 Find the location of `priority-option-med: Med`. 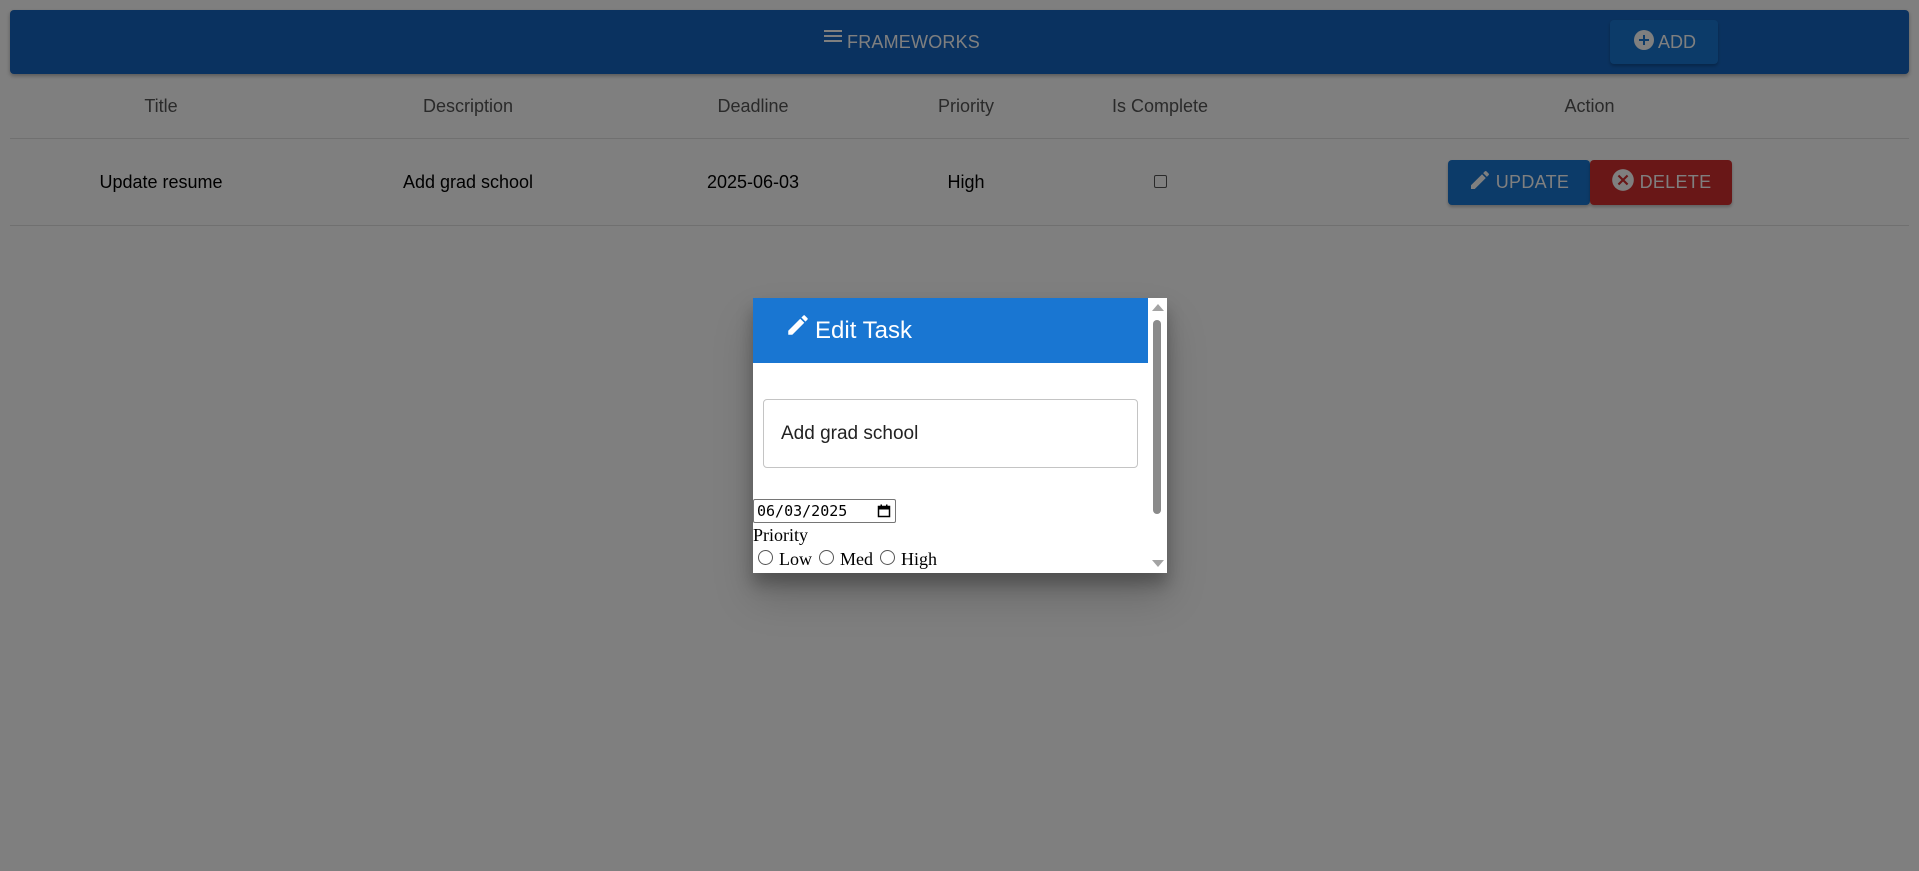

priority-option-med: Med is located at coordinates (856, 559).